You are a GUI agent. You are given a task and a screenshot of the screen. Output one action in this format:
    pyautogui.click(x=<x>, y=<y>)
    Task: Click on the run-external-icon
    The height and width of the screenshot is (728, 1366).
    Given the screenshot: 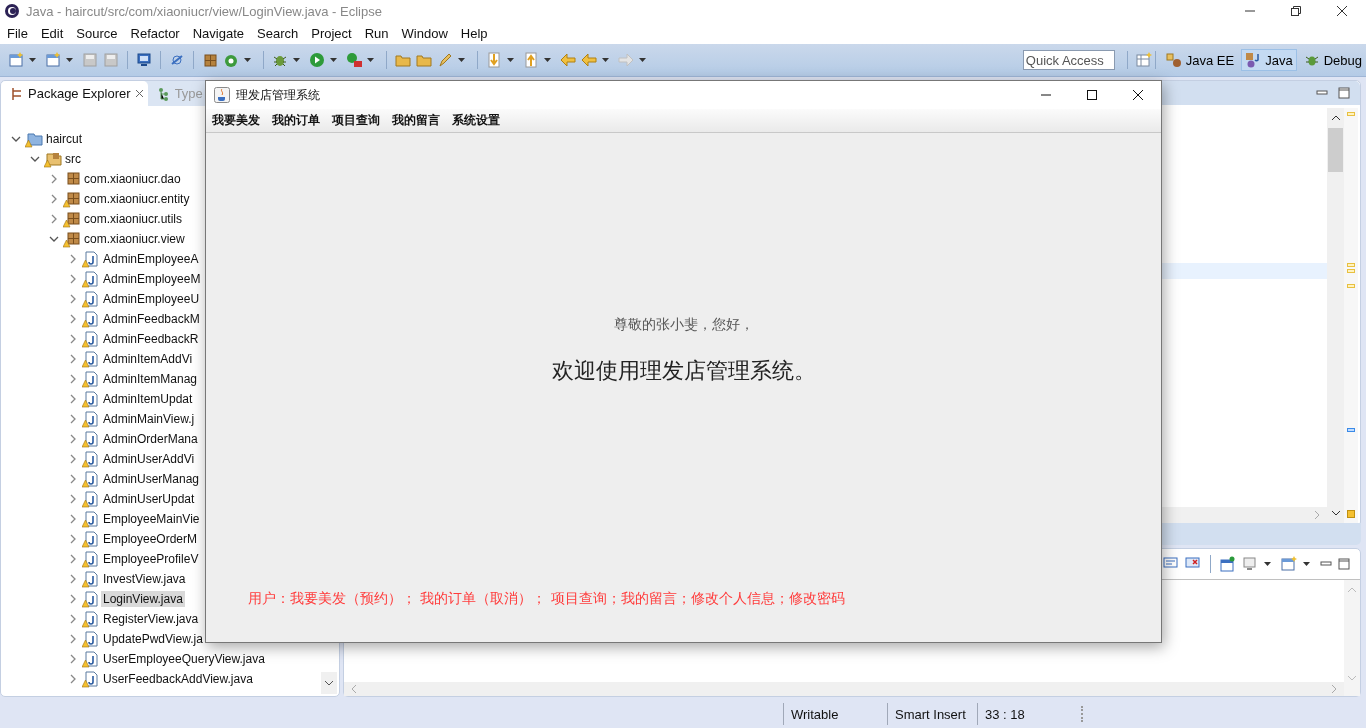 What is the action you would take?
    pyautogui.click(x=354, y=60)
    